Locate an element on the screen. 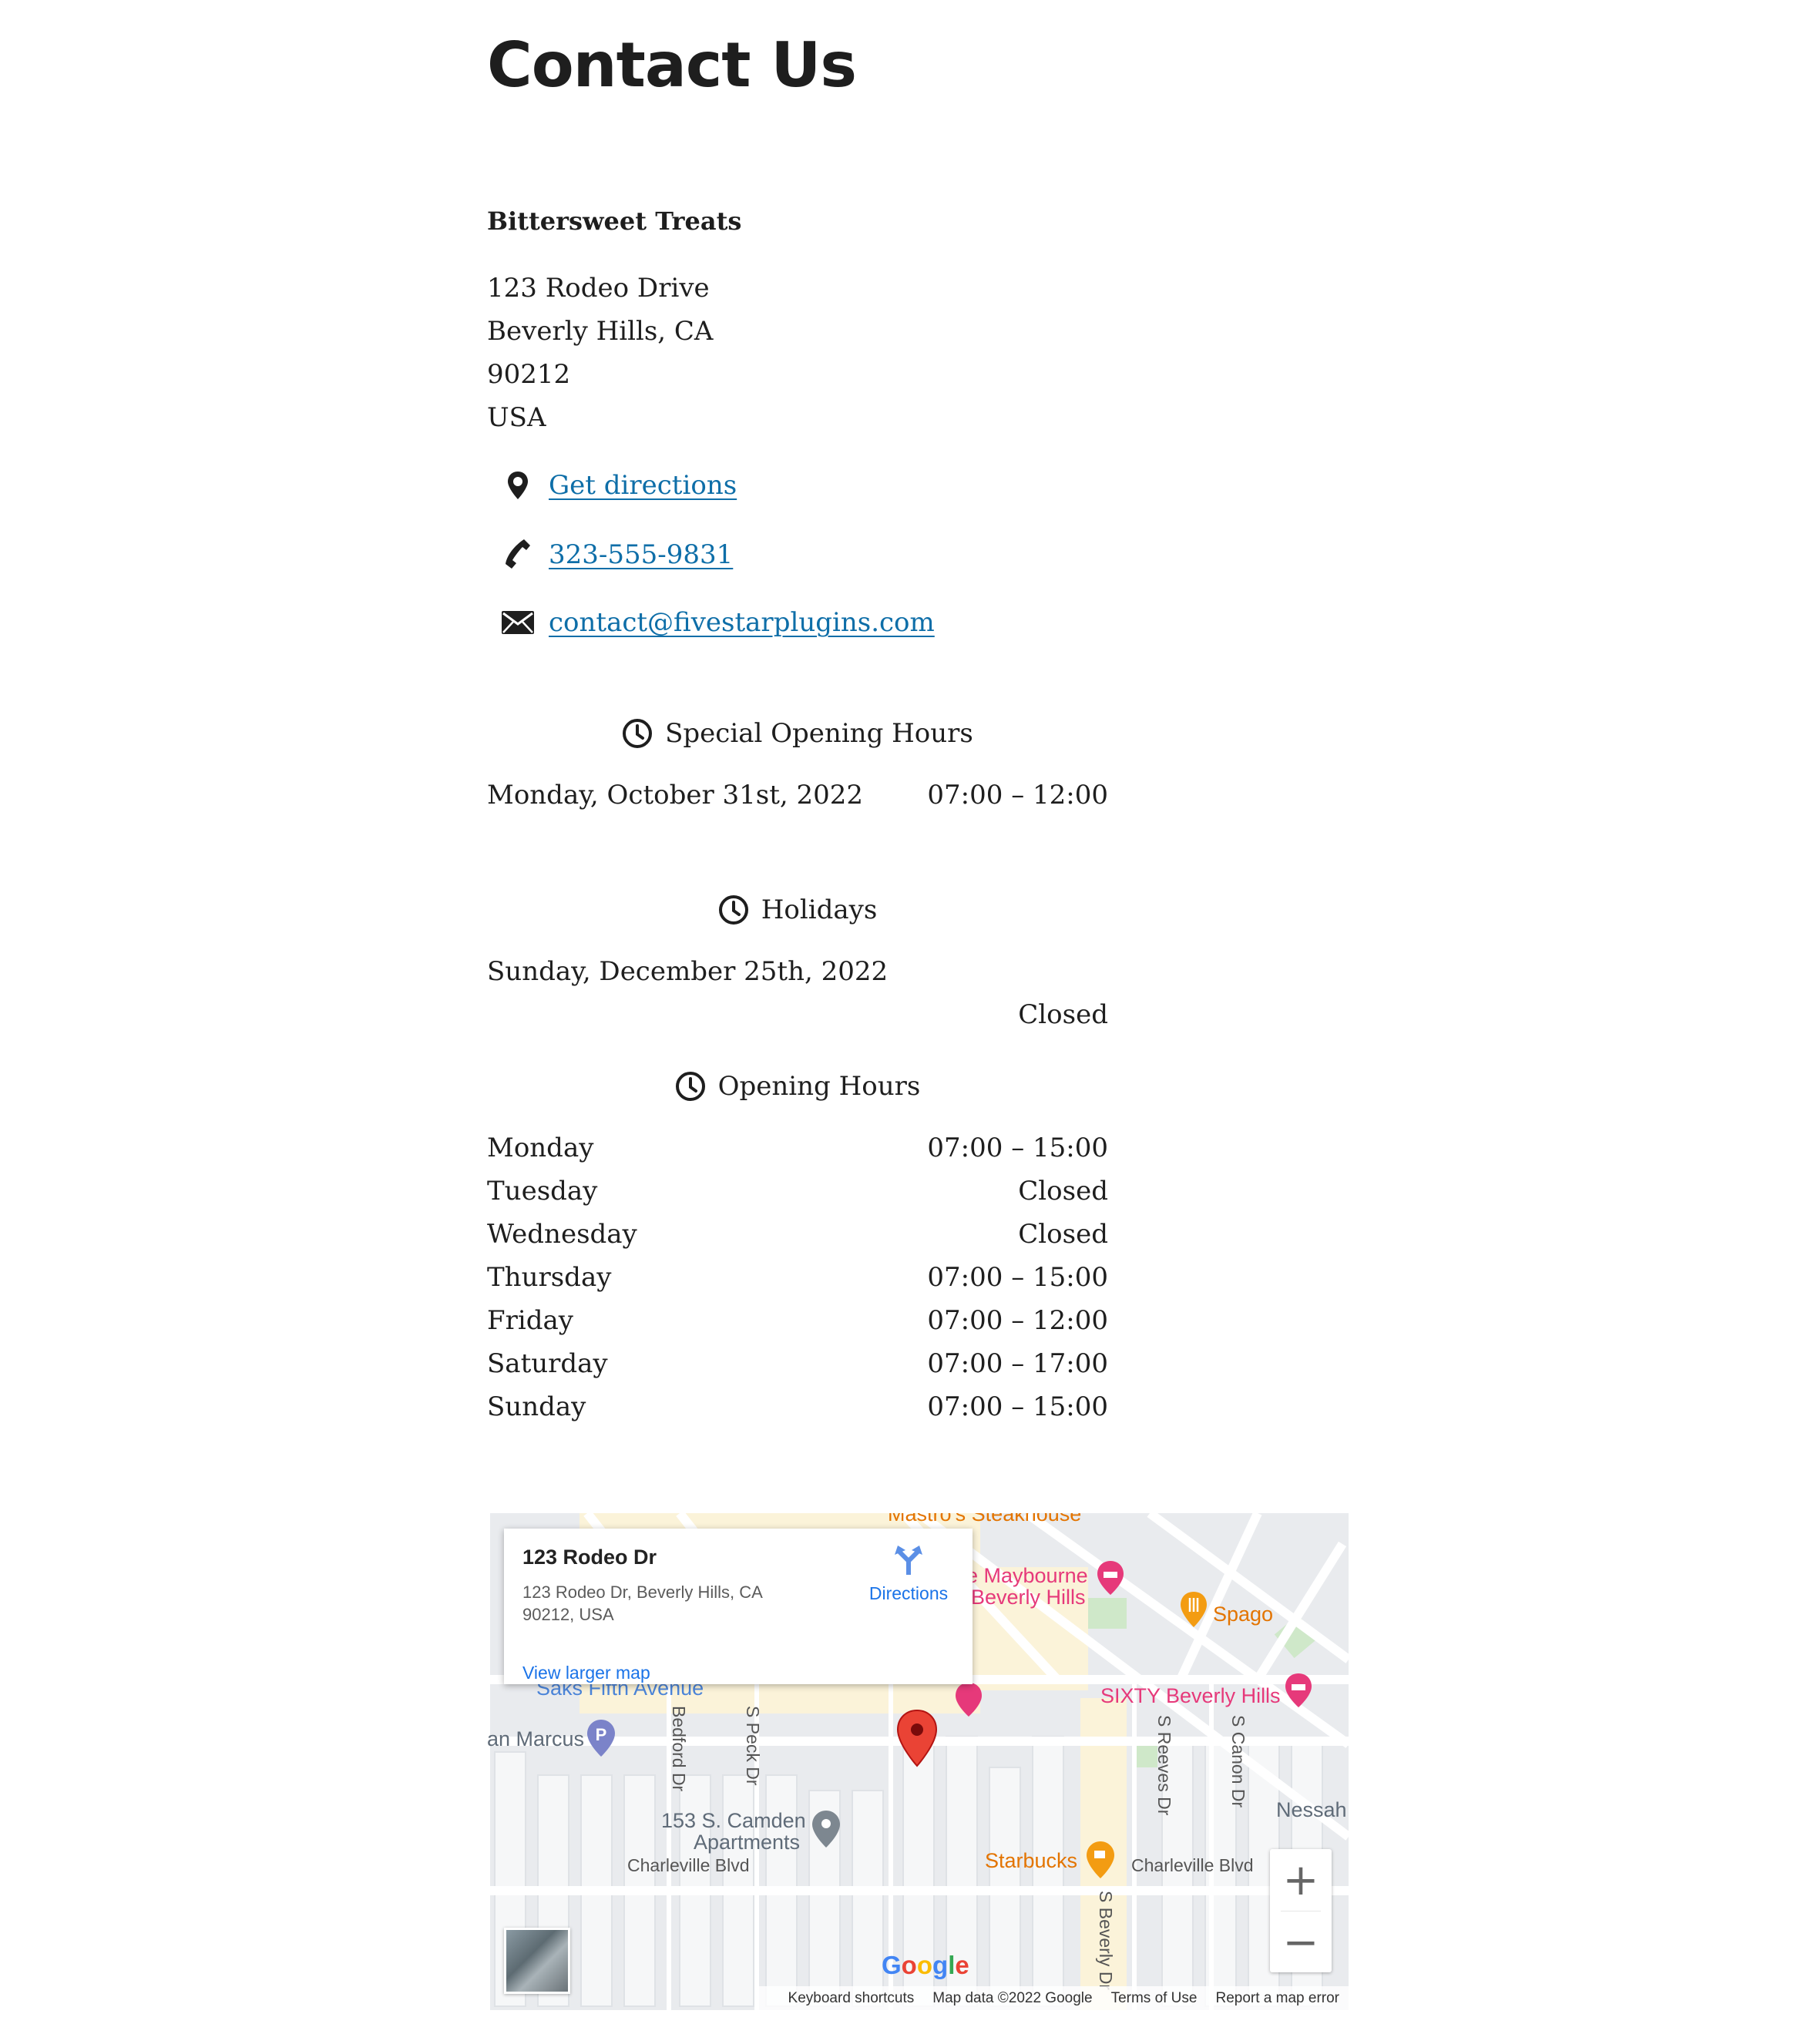  special-hours-title: Special Opening Hours is located at coordinates (819, 733).